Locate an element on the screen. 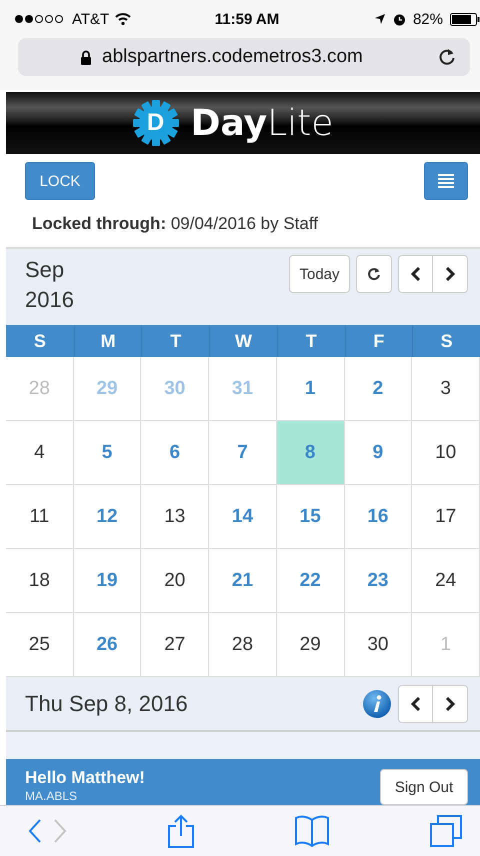  day-cell: 8 is located at coordinates (310, 453).